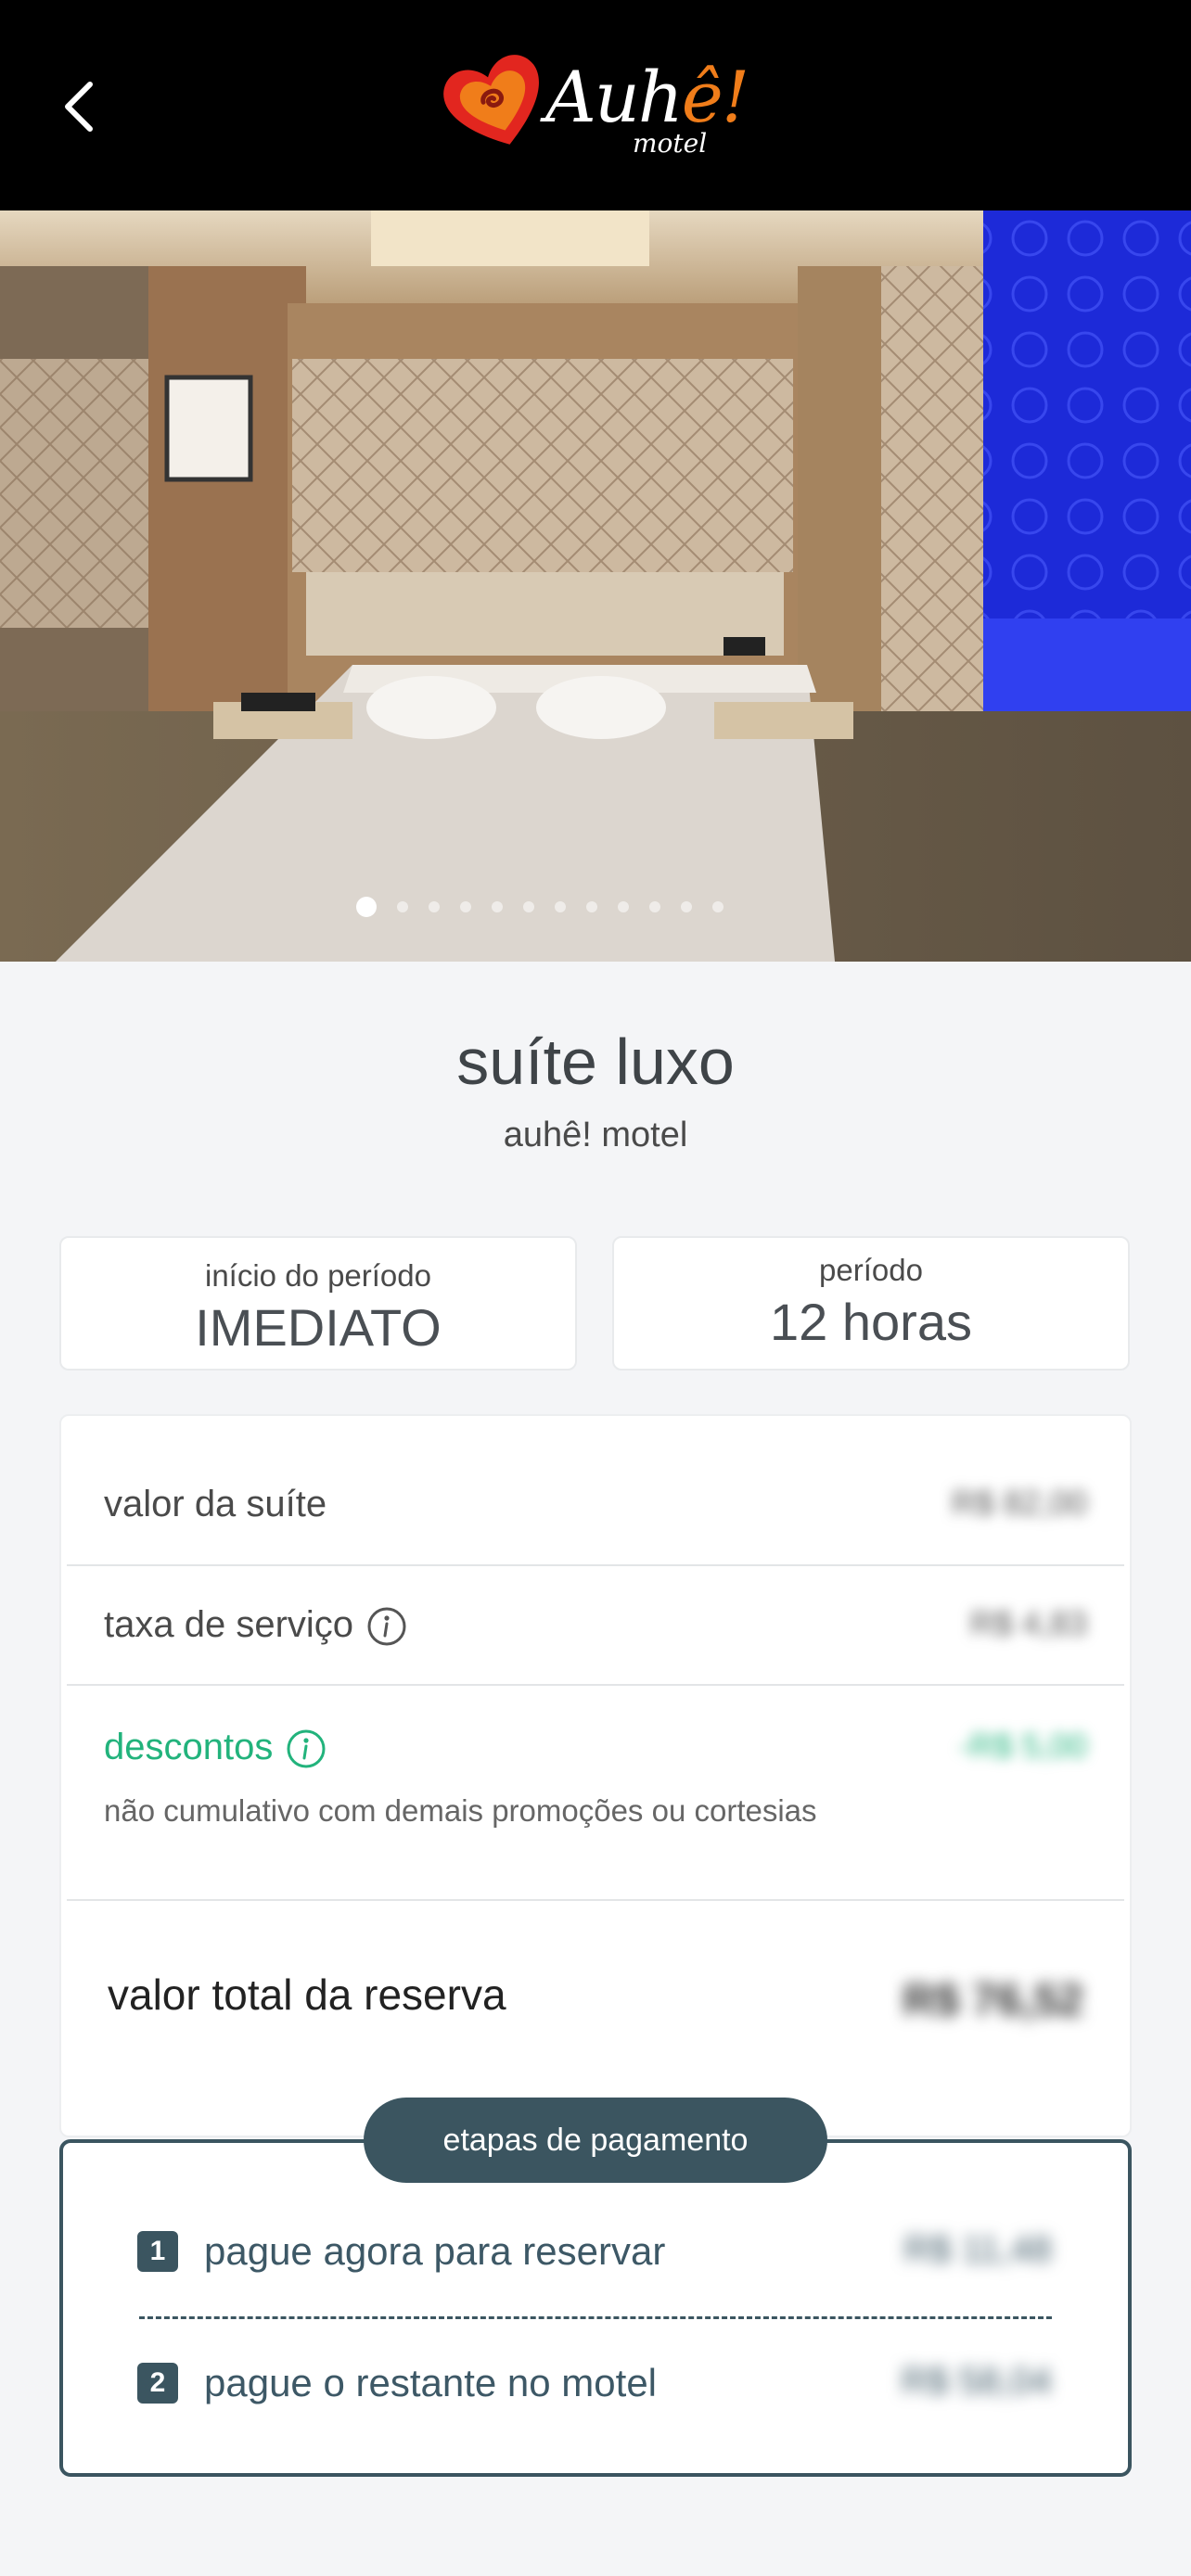  I want to click on period-box: período 12 horas, so click(871, 1304).